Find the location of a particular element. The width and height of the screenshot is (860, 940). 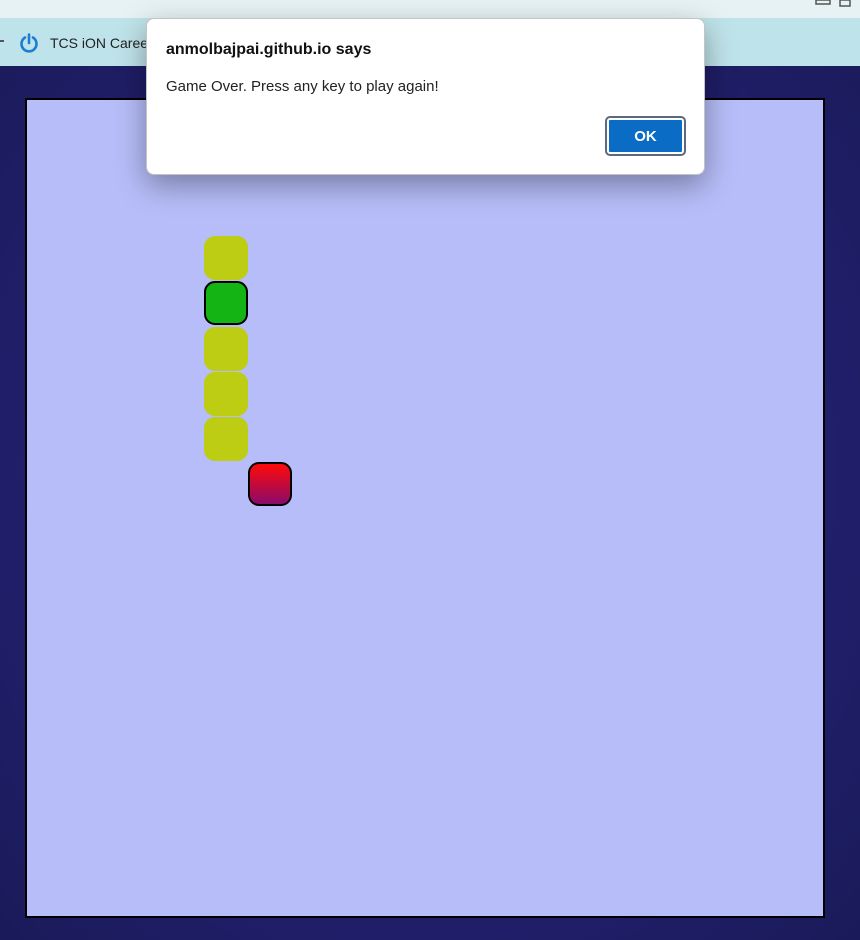

window-controls is located at coordinates (825, 9).